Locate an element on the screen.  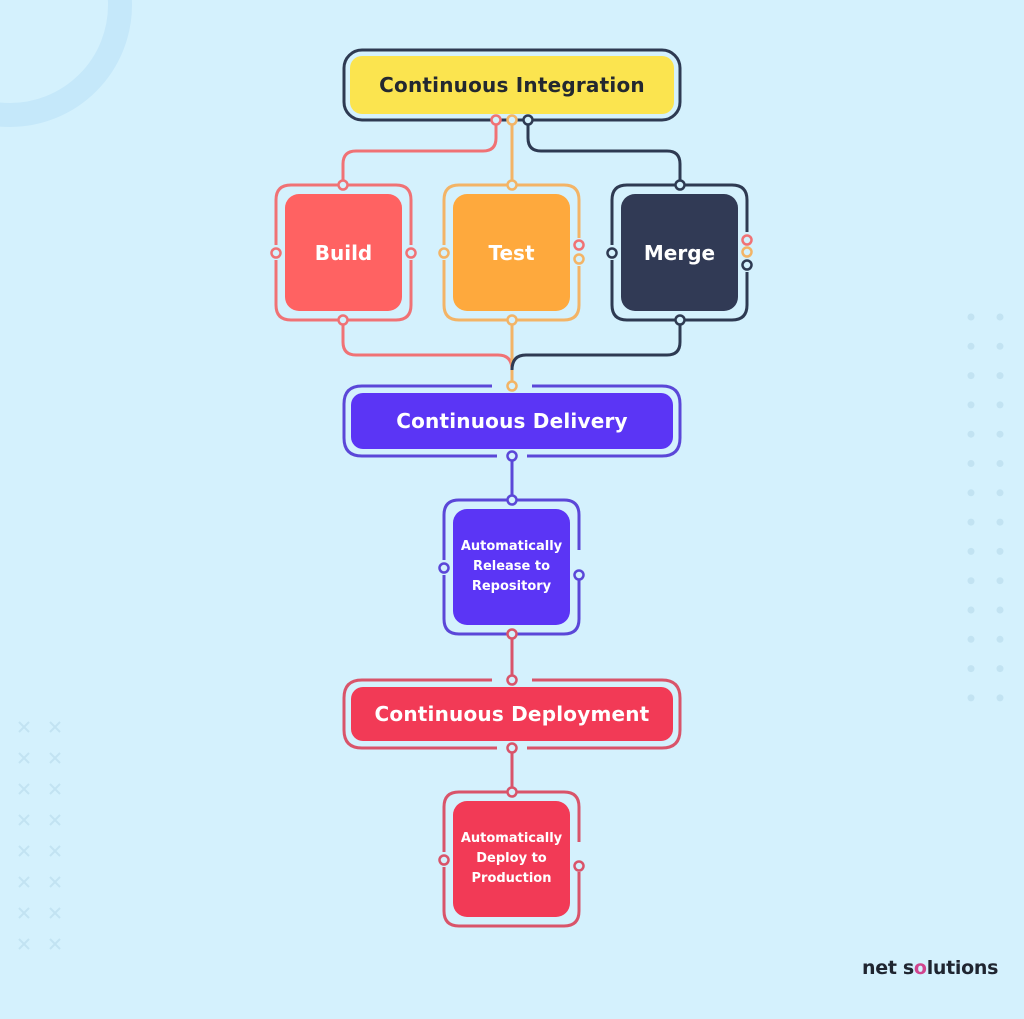
connector-merge-delivery is located at coordinates (596, 345).